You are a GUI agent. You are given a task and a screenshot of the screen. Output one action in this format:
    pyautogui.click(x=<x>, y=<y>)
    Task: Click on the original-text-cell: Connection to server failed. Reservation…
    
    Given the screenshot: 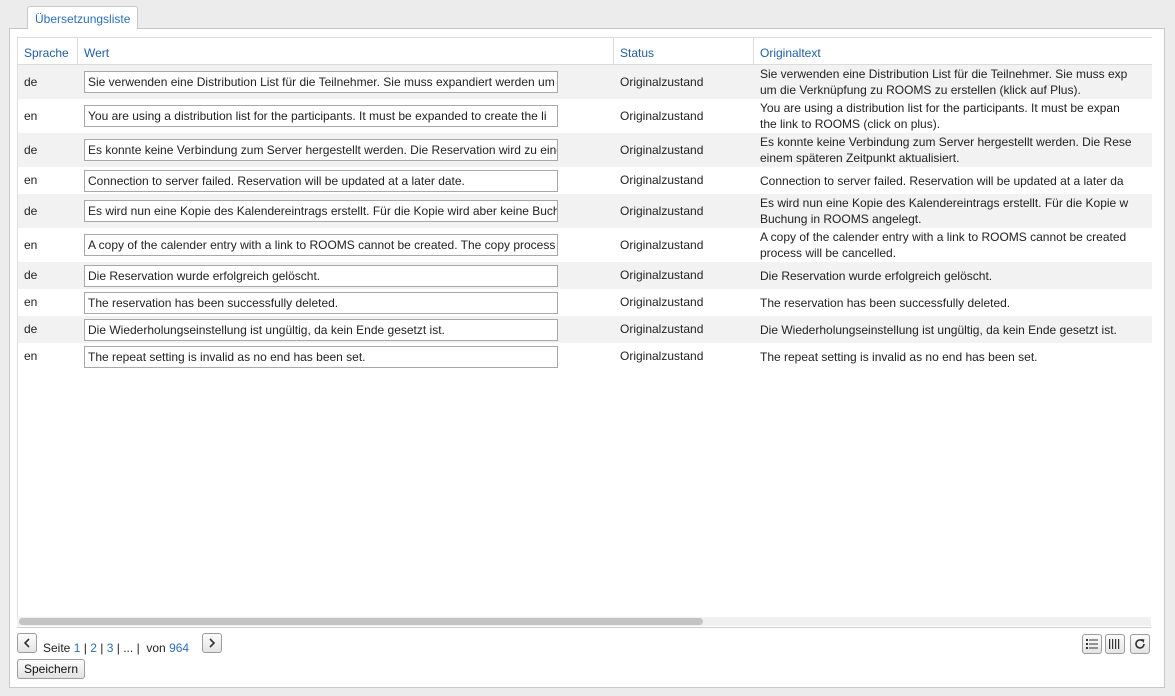 What is the action you would take?
    pyautogui.click(x=956, y=181)
    